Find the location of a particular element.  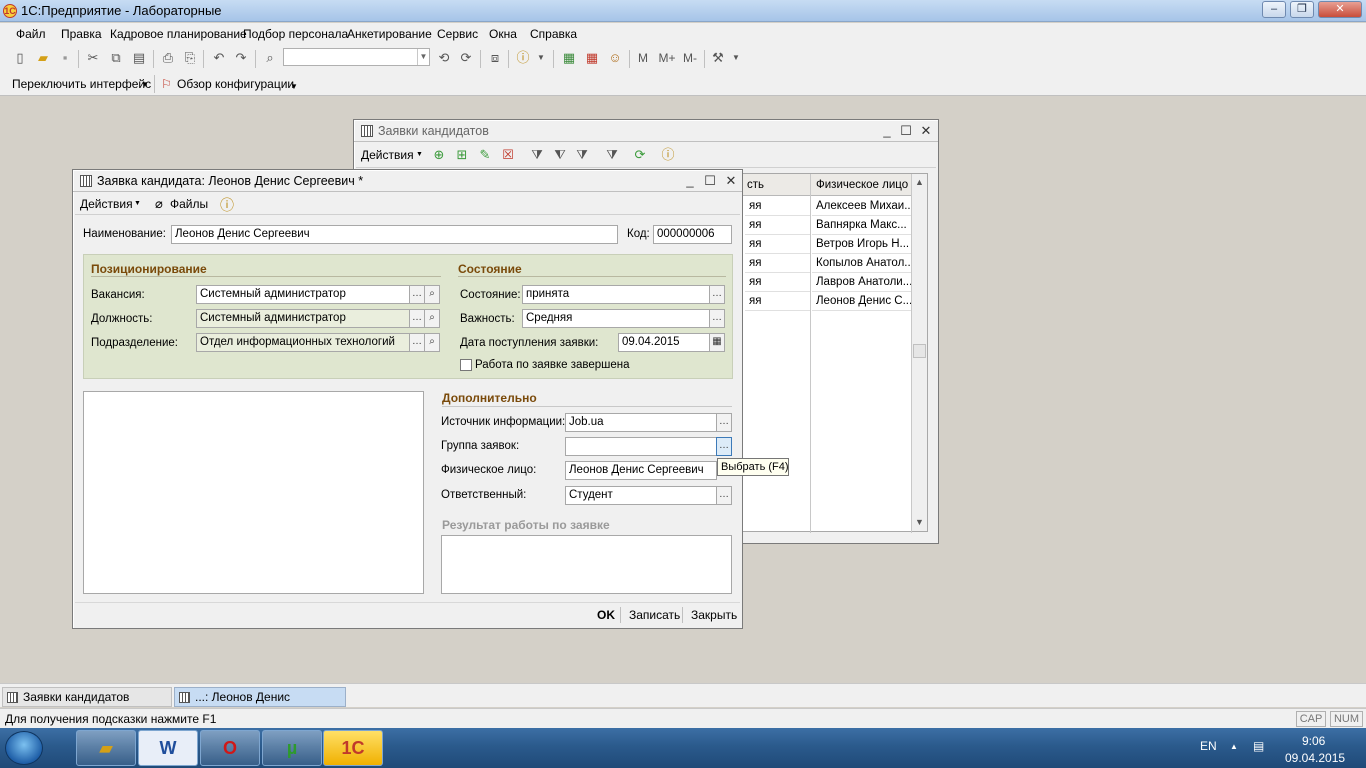

col-header-person: Физическое лицо is located at coordinates (862, 185).